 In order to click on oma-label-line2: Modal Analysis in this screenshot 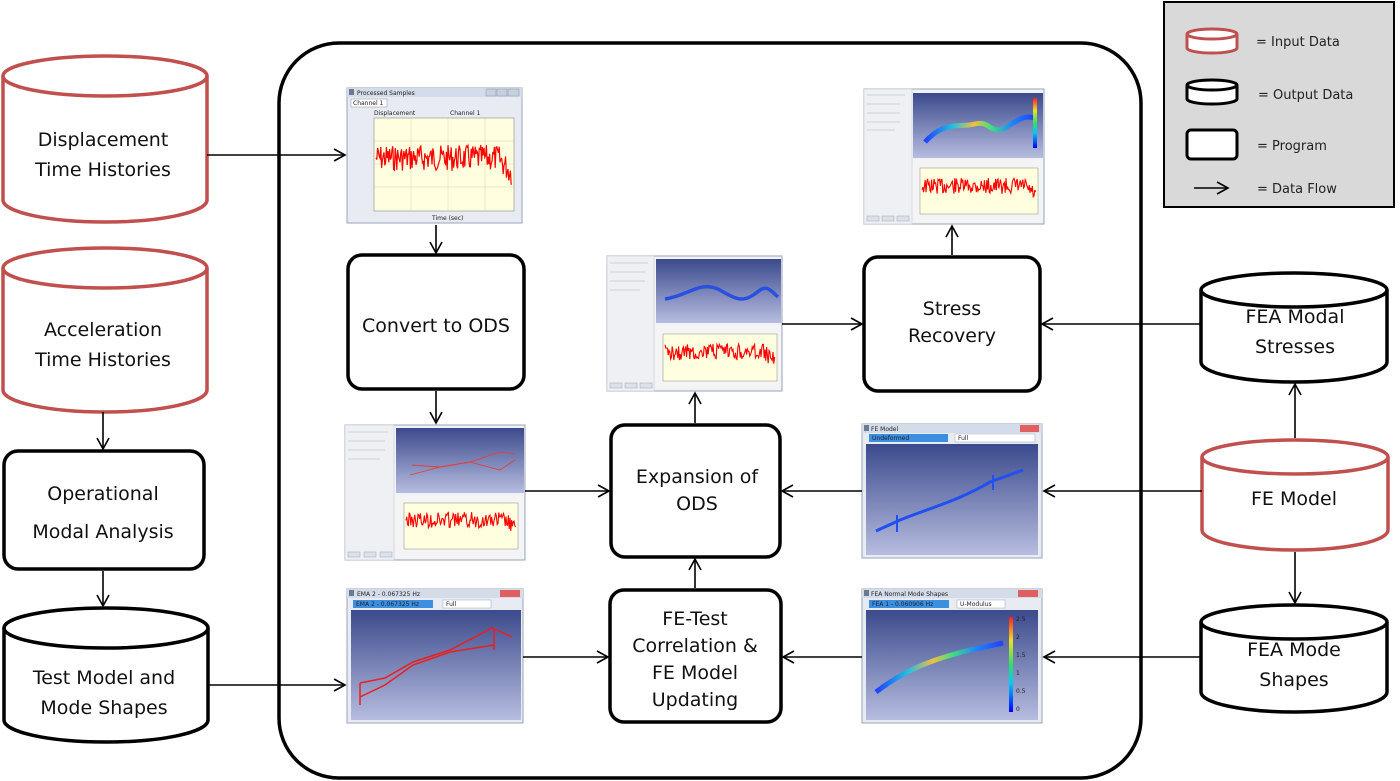, I will do `click(102, 532)`.